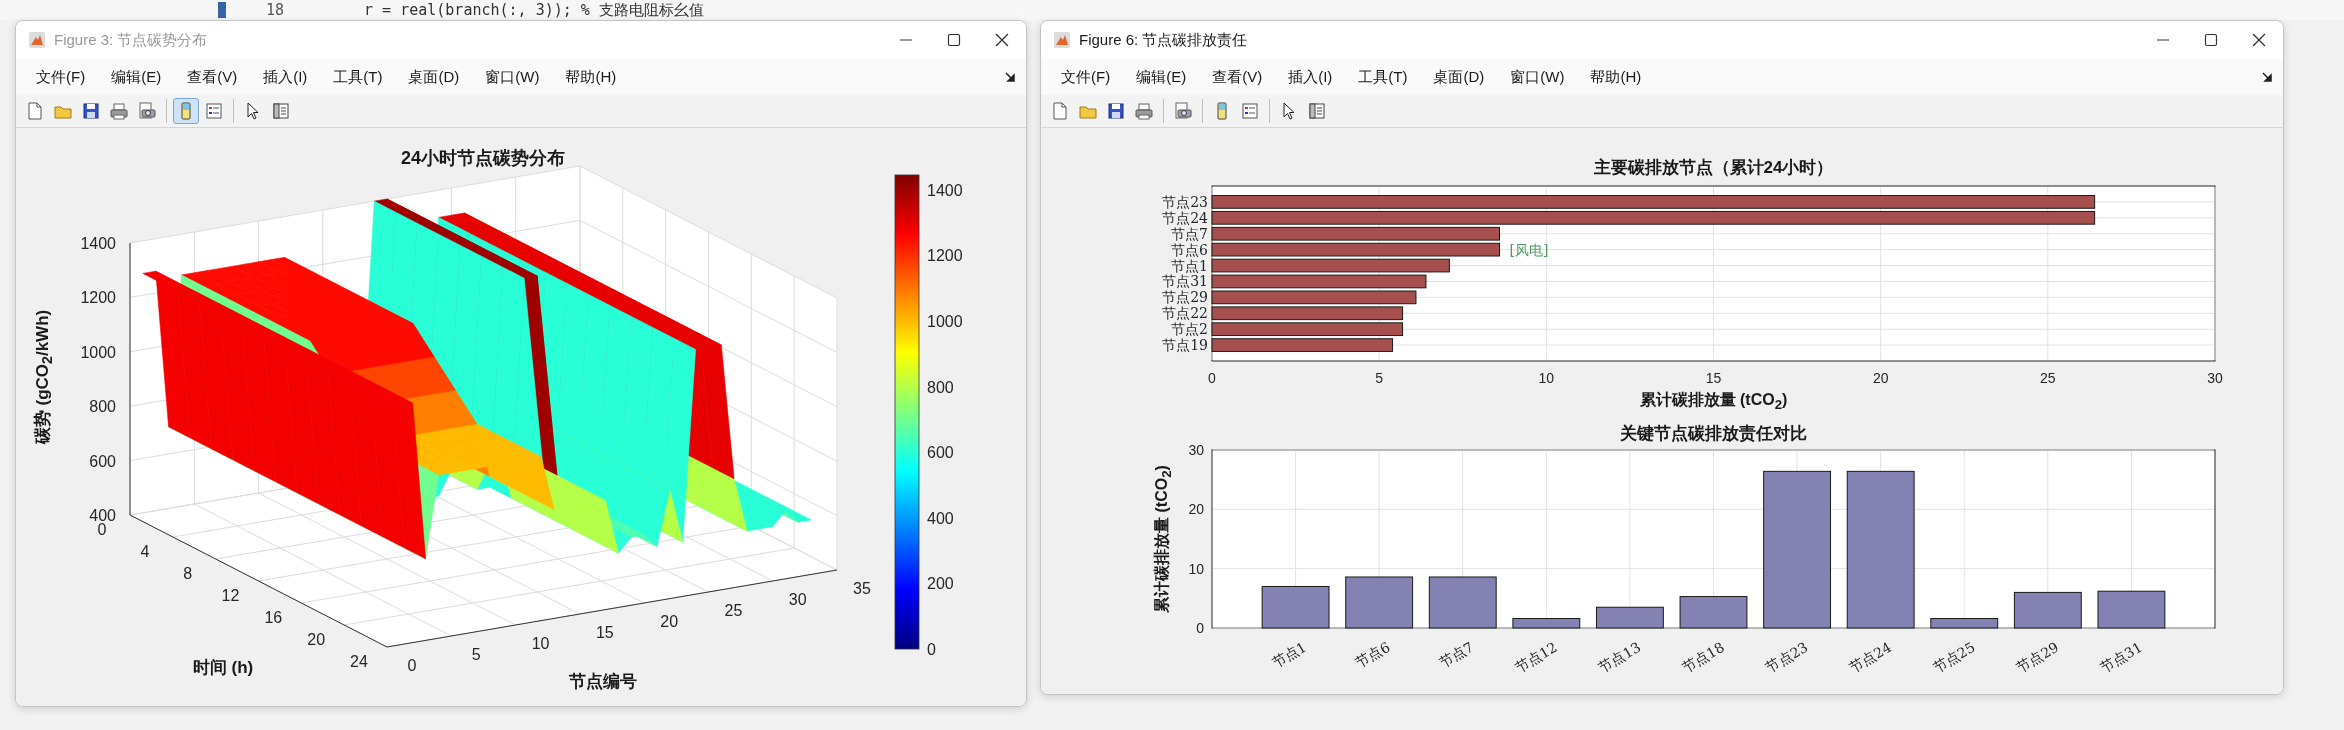  What do you see at coordinates (1713, 434) in the screenshot?
I see `chart-title: 关键节点碳排放责任对比` at bounding box center [1713, 434].